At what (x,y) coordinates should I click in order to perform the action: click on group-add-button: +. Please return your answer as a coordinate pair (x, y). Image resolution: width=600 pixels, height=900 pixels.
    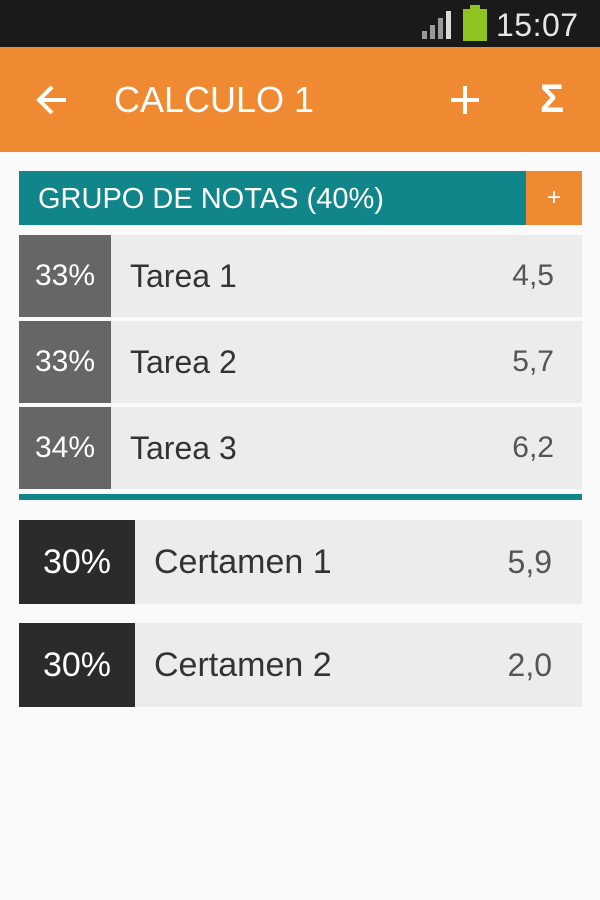
    Looking at the image, I should click on (554, 198).